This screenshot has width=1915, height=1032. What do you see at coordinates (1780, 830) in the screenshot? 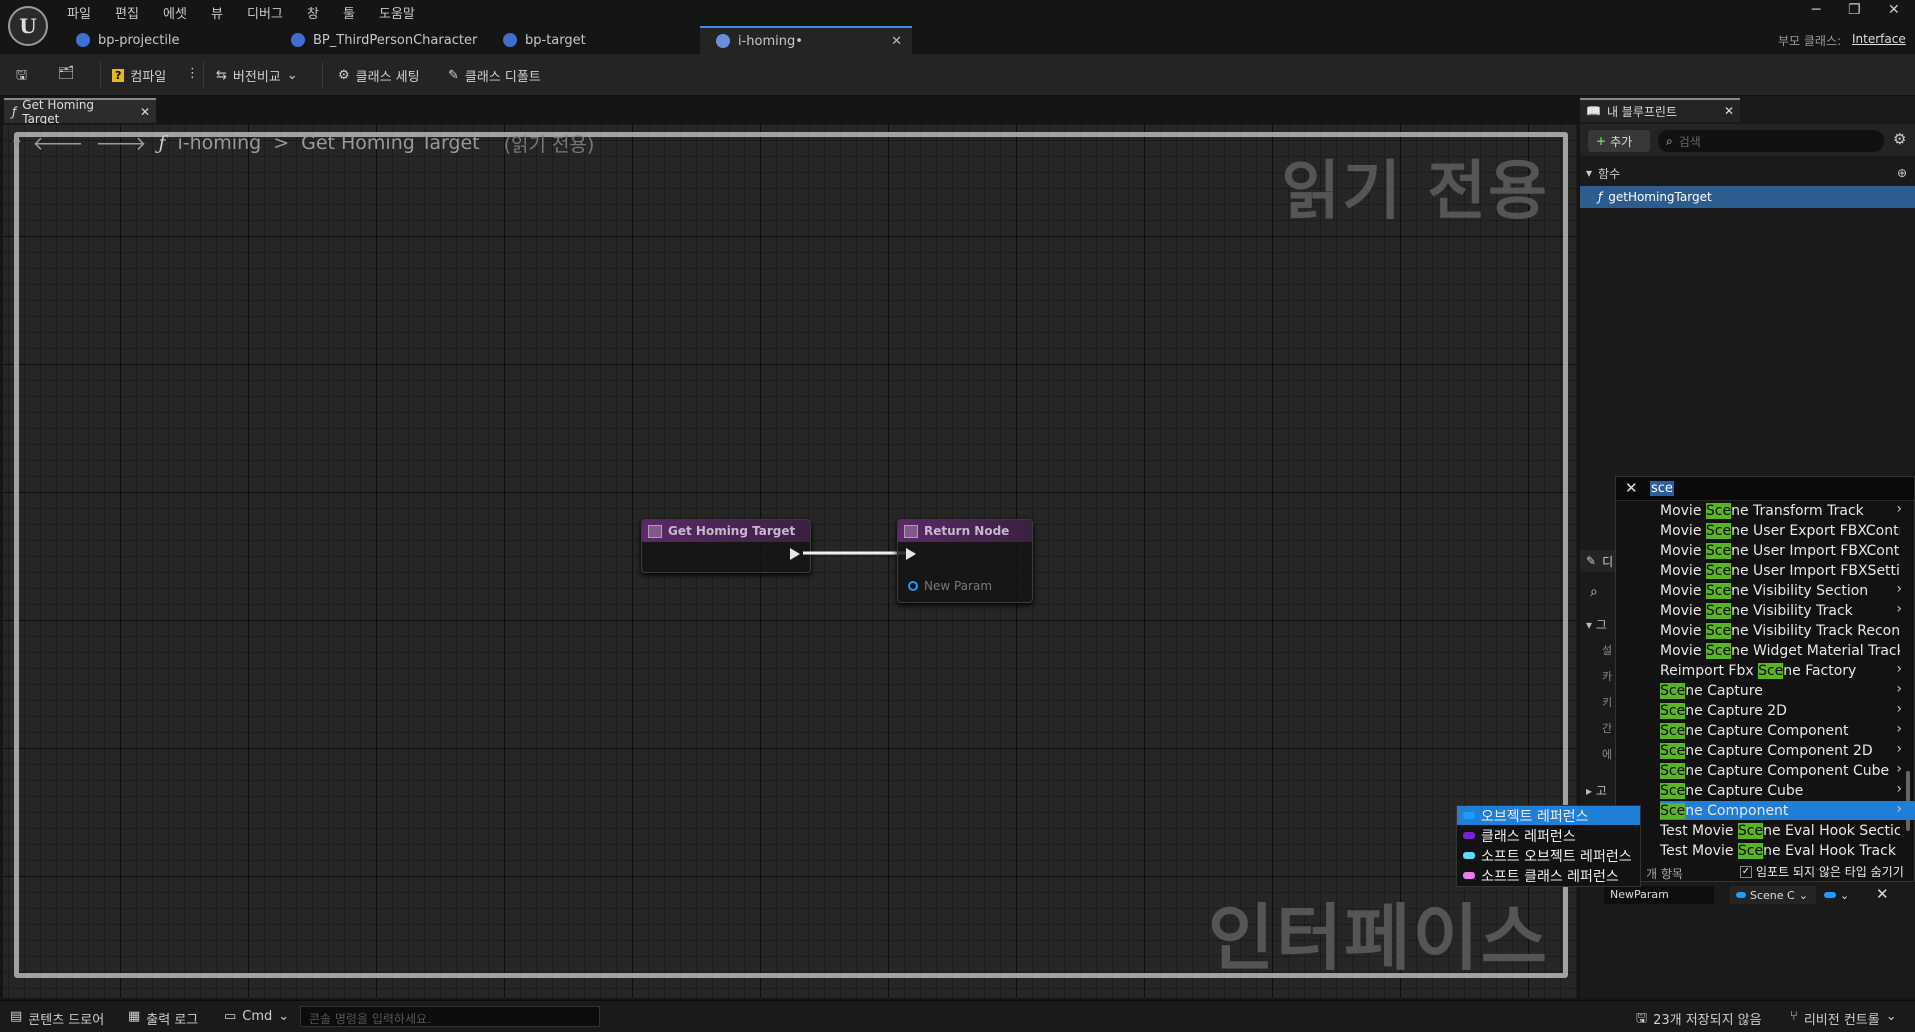
I see `type-list-item: Test Movie Sce ne Eval Hook Sectic` at bounding box center [1780, 830].